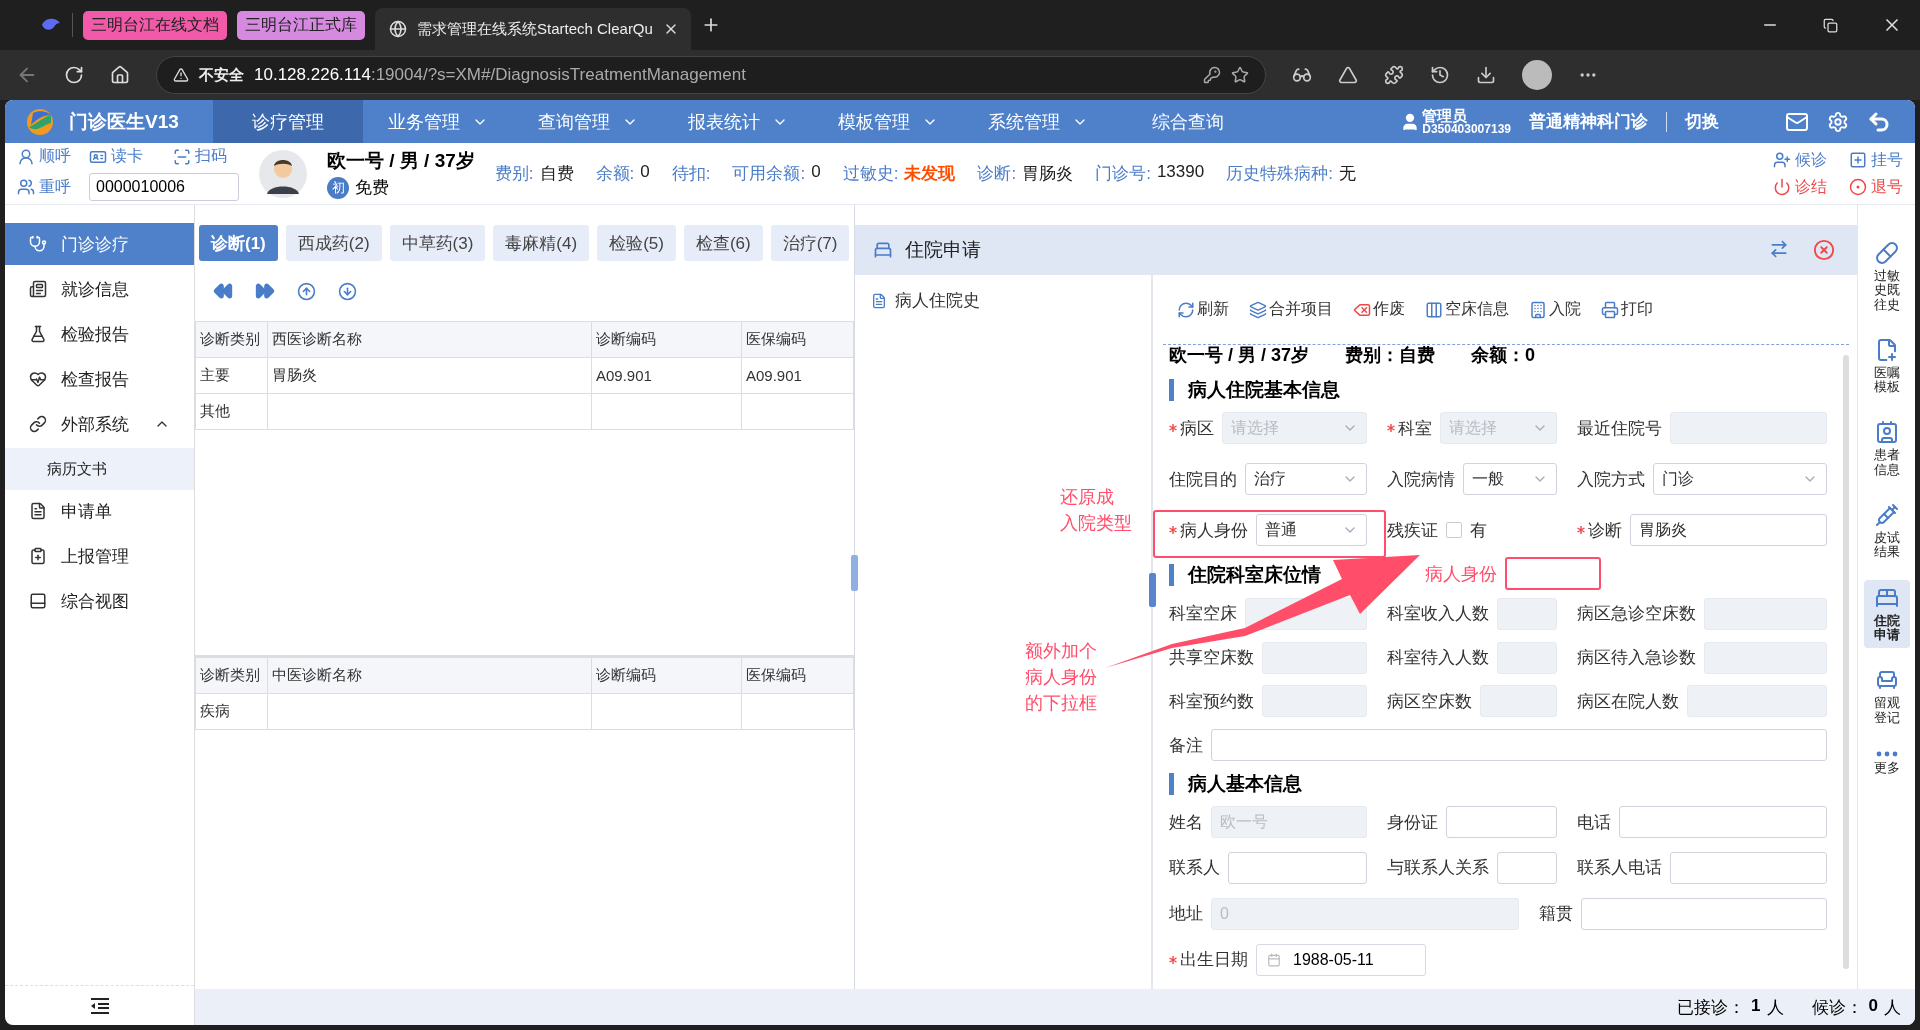 This screenshot has height=1030, width=1920. I want to click on visit-action: 退号, so click(1876, 187).